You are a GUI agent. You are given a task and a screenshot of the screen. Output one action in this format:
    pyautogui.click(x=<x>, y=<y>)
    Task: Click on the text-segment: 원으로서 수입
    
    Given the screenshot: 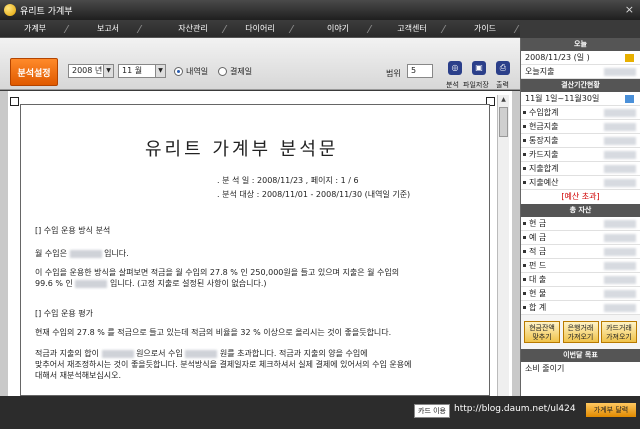 What is the action you would take?
    pyautogui.click(x=159, y=353)
    